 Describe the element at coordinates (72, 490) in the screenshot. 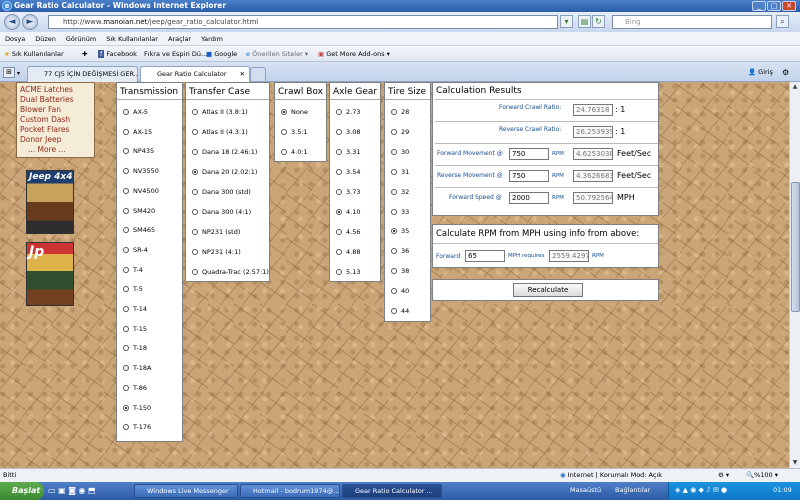

I see `quicklaunch-icons: ▭ ▣ ◙ ◉ ⬒` at that location.